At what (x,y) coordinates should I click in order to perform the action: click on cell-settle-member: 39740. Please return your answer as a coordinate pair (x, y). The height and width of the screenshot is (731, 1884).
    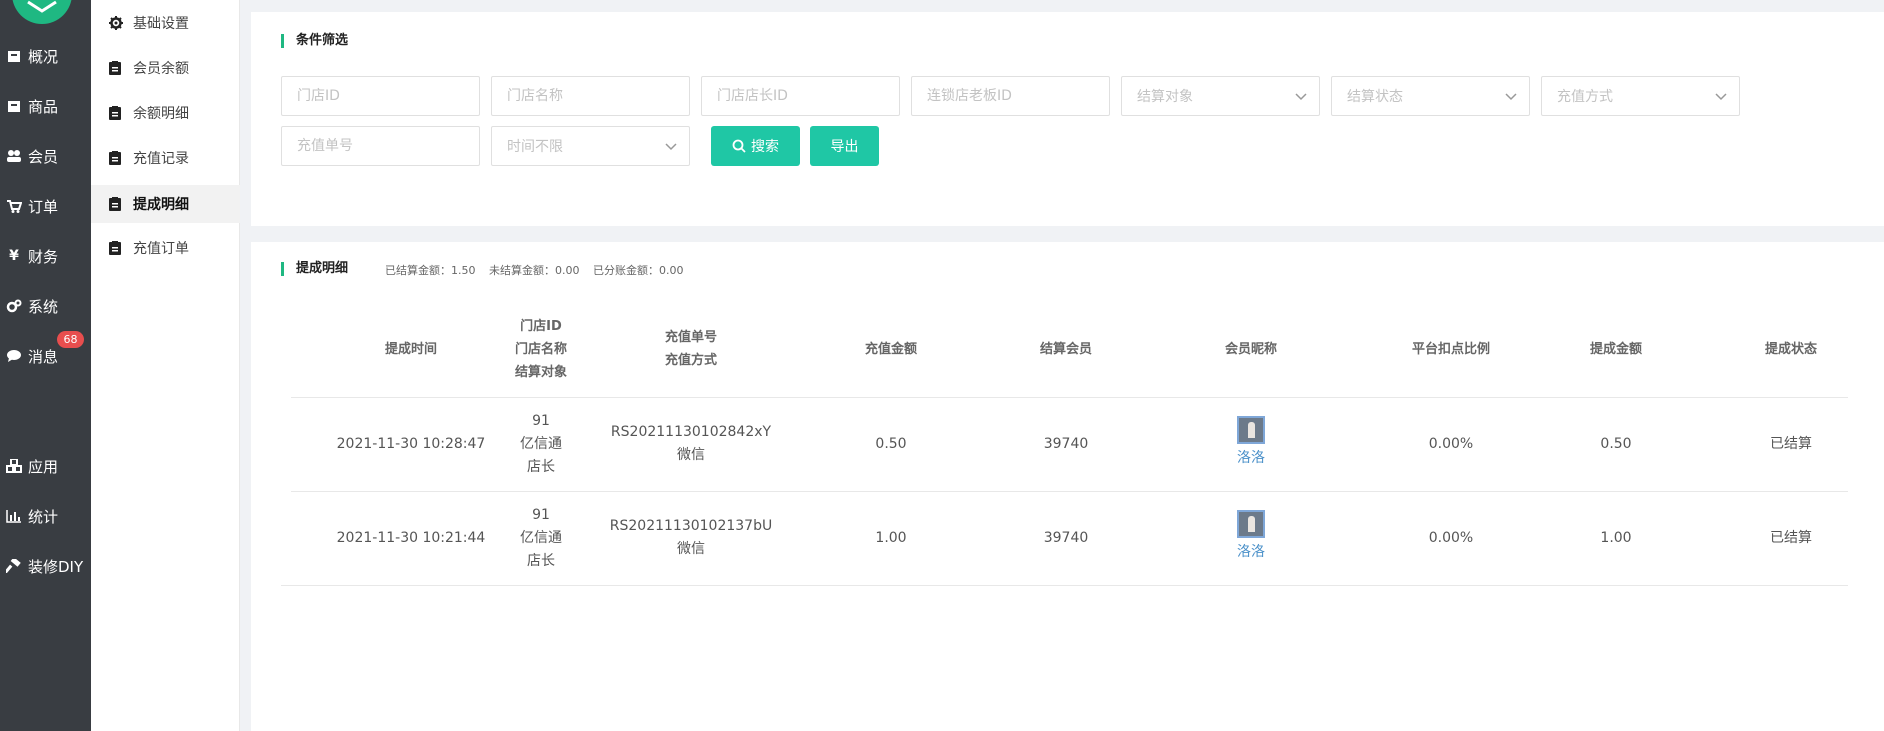
    Looking at the image, I should click on (1066, 444).